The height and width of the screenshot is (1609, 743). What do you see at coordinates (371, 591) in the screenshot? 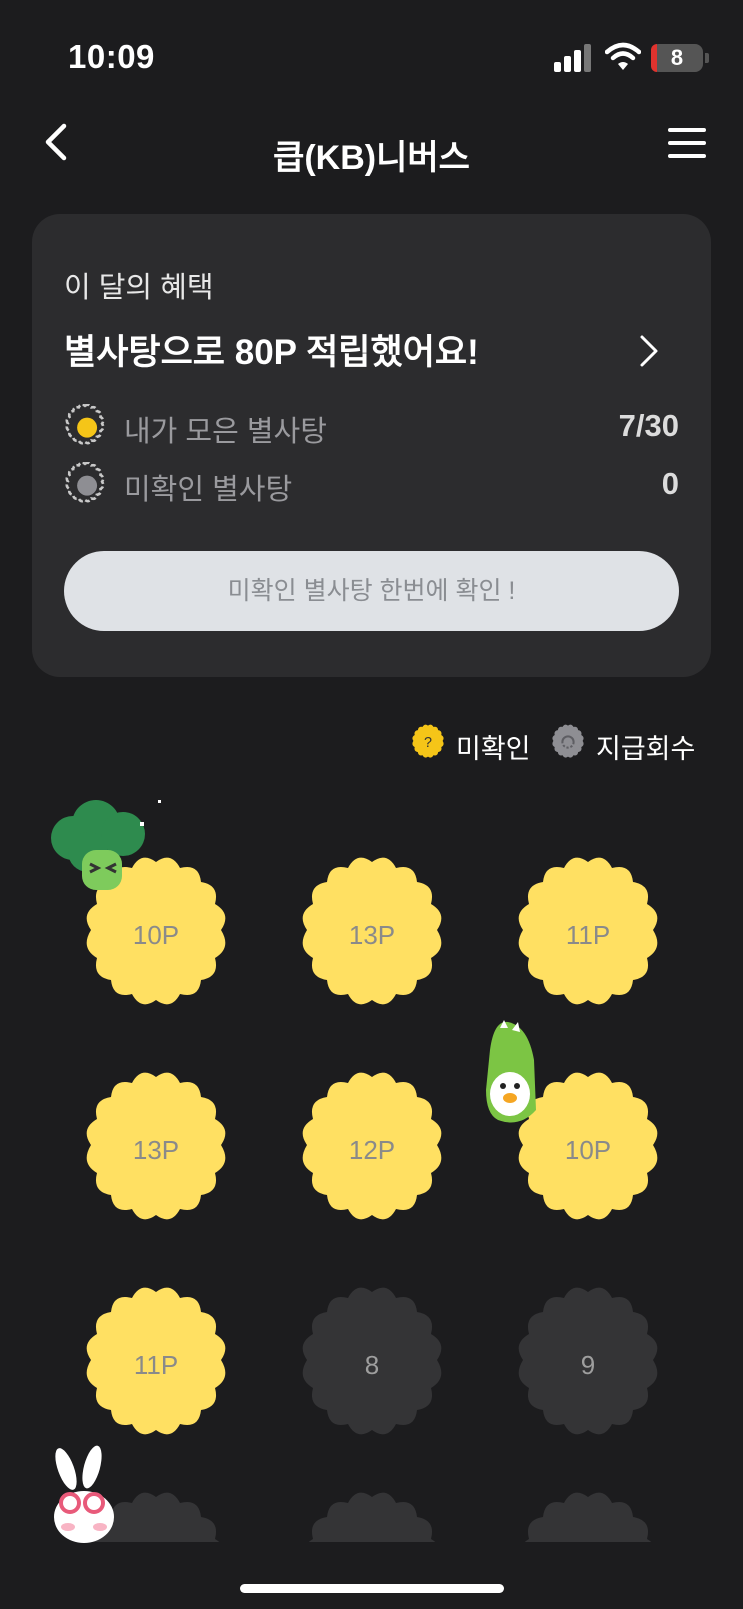
I see `confirm-all-button: 미확인 별사탕 한번에 확인 !` at bounding box center [371, 591].